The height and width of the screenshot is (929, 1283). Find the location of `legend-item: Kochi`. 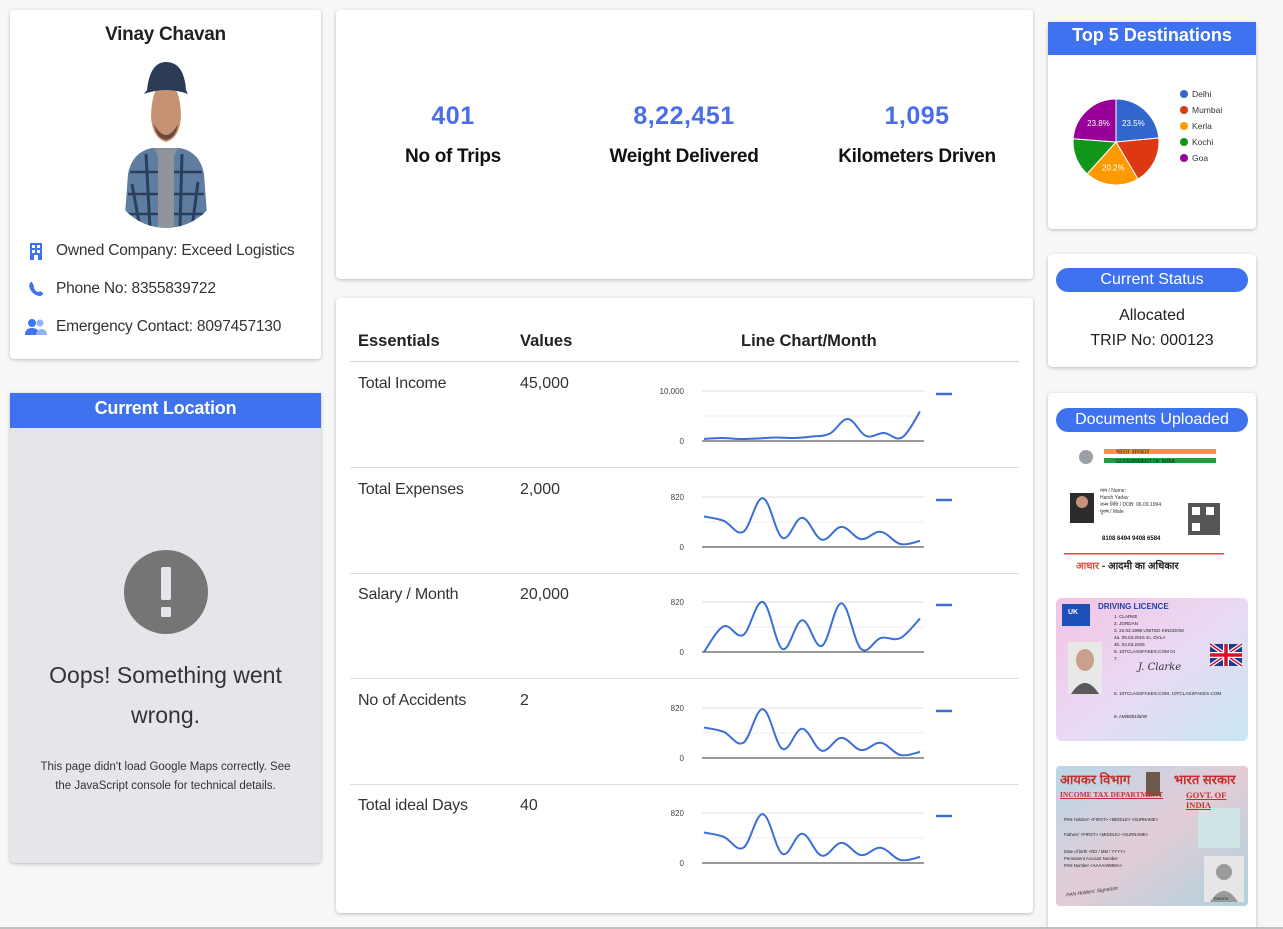

legend-item: Kochi is located at coordinates (1201, 142).